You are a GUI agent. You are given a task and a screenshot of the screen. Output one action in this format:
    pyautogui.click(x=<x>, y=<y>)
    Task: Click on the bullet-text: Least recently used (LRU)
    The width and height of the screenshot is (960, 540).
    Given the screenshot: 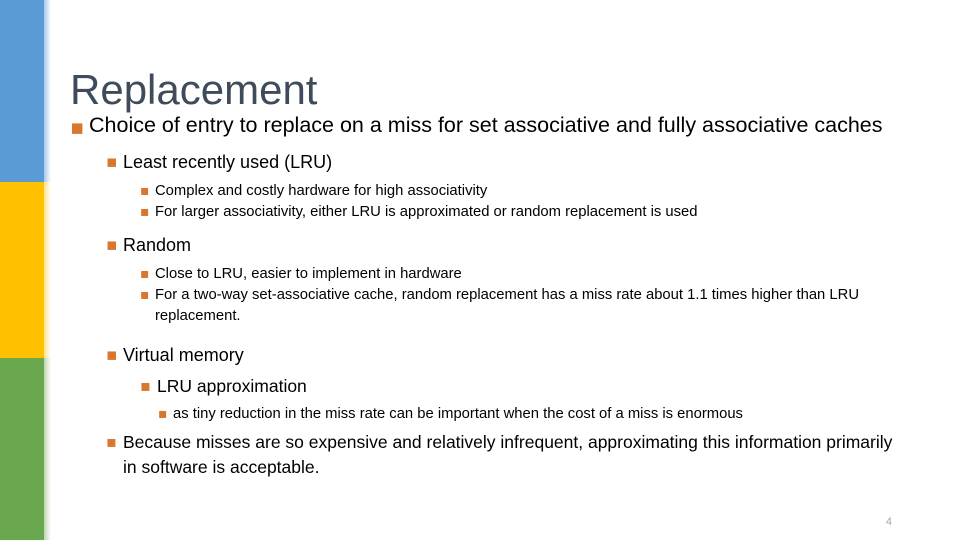 What is the action you would take?
    pyautogui.click(x=228, y=162)
    